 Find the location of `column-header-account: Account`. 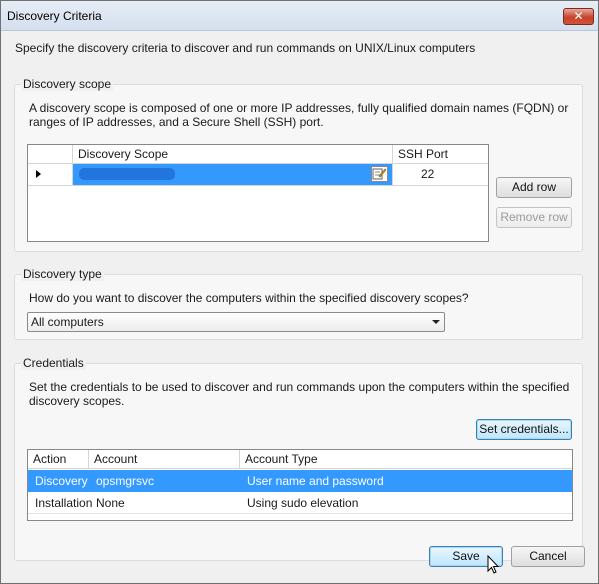

column-header-account: Account is located at coordinates (164, 459).